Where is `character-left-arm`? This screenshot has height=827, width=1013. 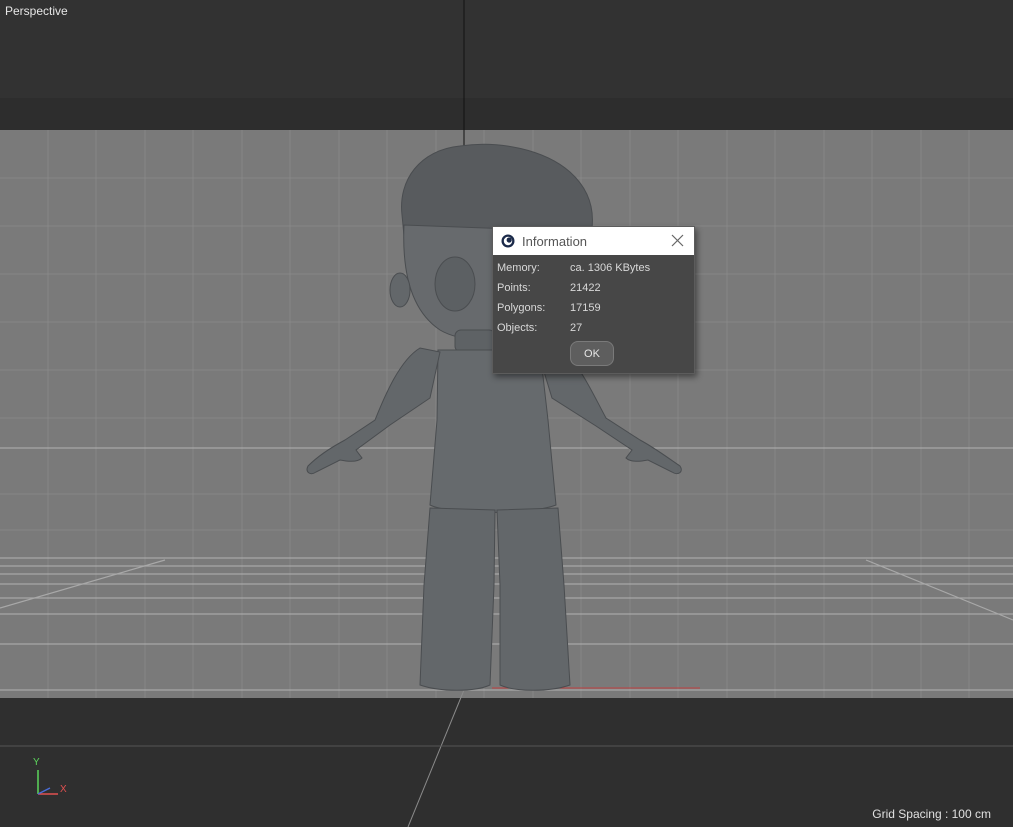
character-left-arm is located at coordinates (373, 411).